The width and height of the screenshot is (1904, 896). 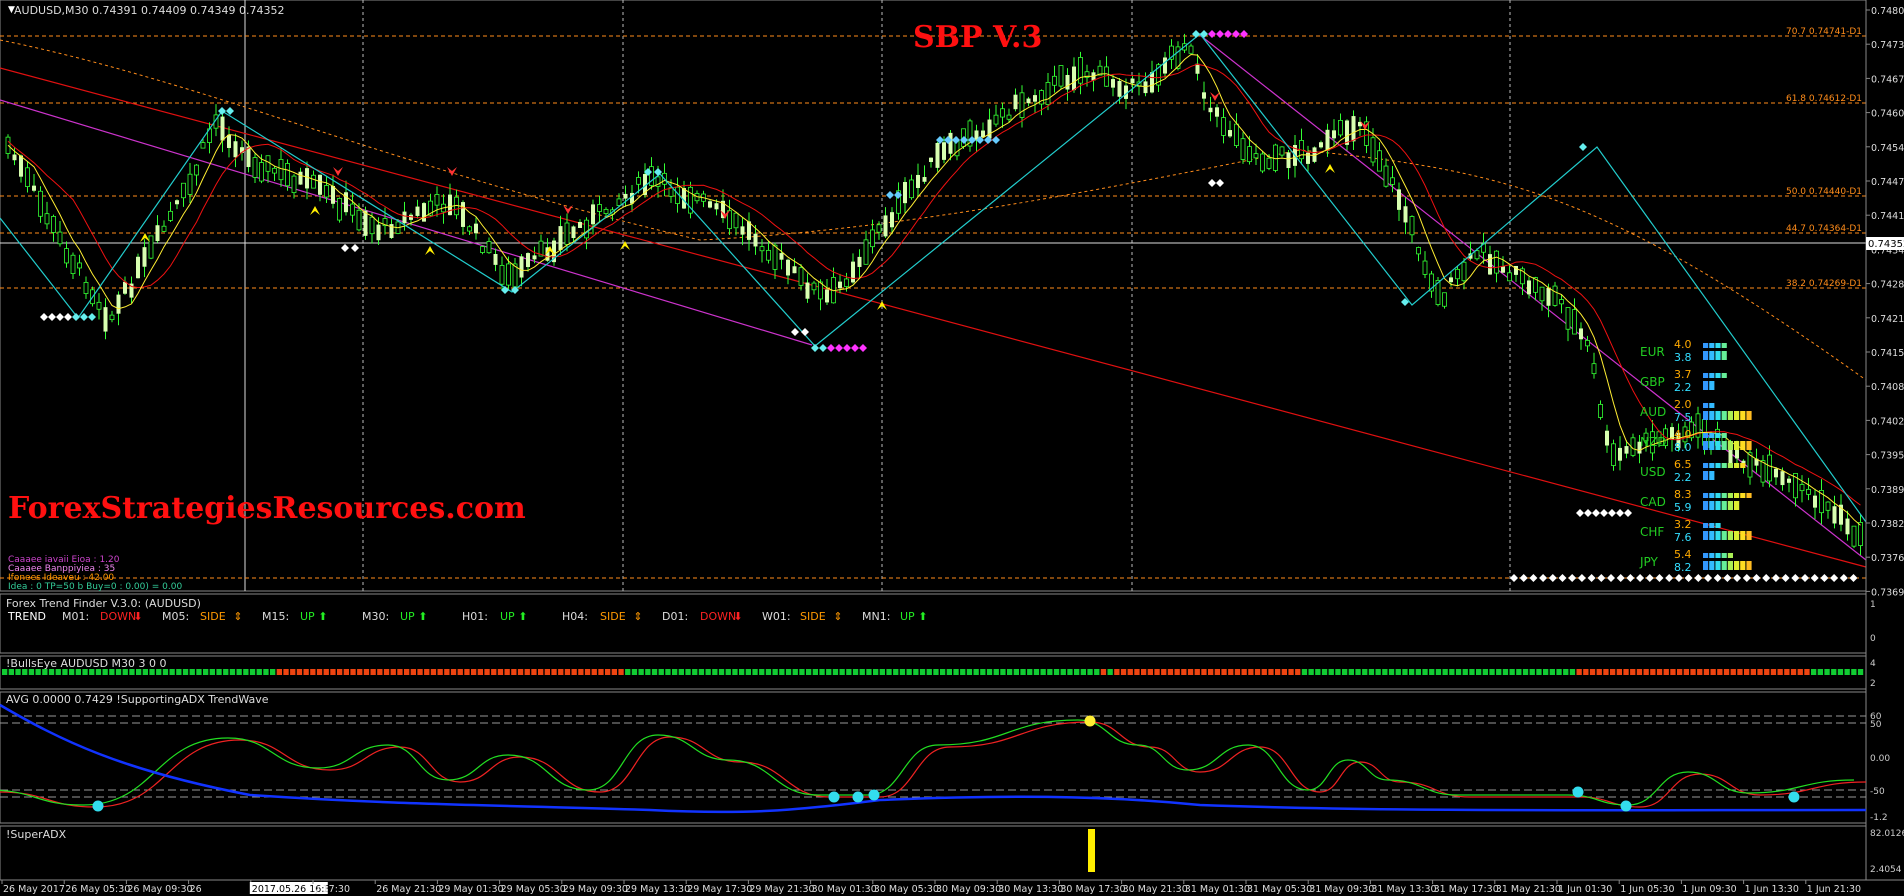 What do you see at coordinates (159, 889) in the screenshot?
I see `time-label: 26 May 09:30` at bounding box center [159, 889].